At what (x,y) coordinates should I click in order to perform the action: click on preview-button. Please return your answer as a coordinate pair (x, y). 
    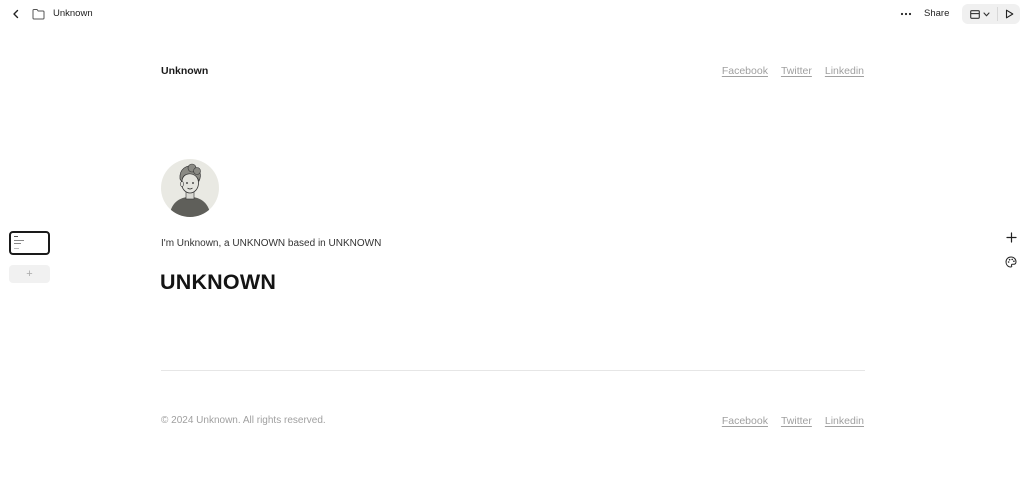
    Looking at the image, I should click on (1009, 14).